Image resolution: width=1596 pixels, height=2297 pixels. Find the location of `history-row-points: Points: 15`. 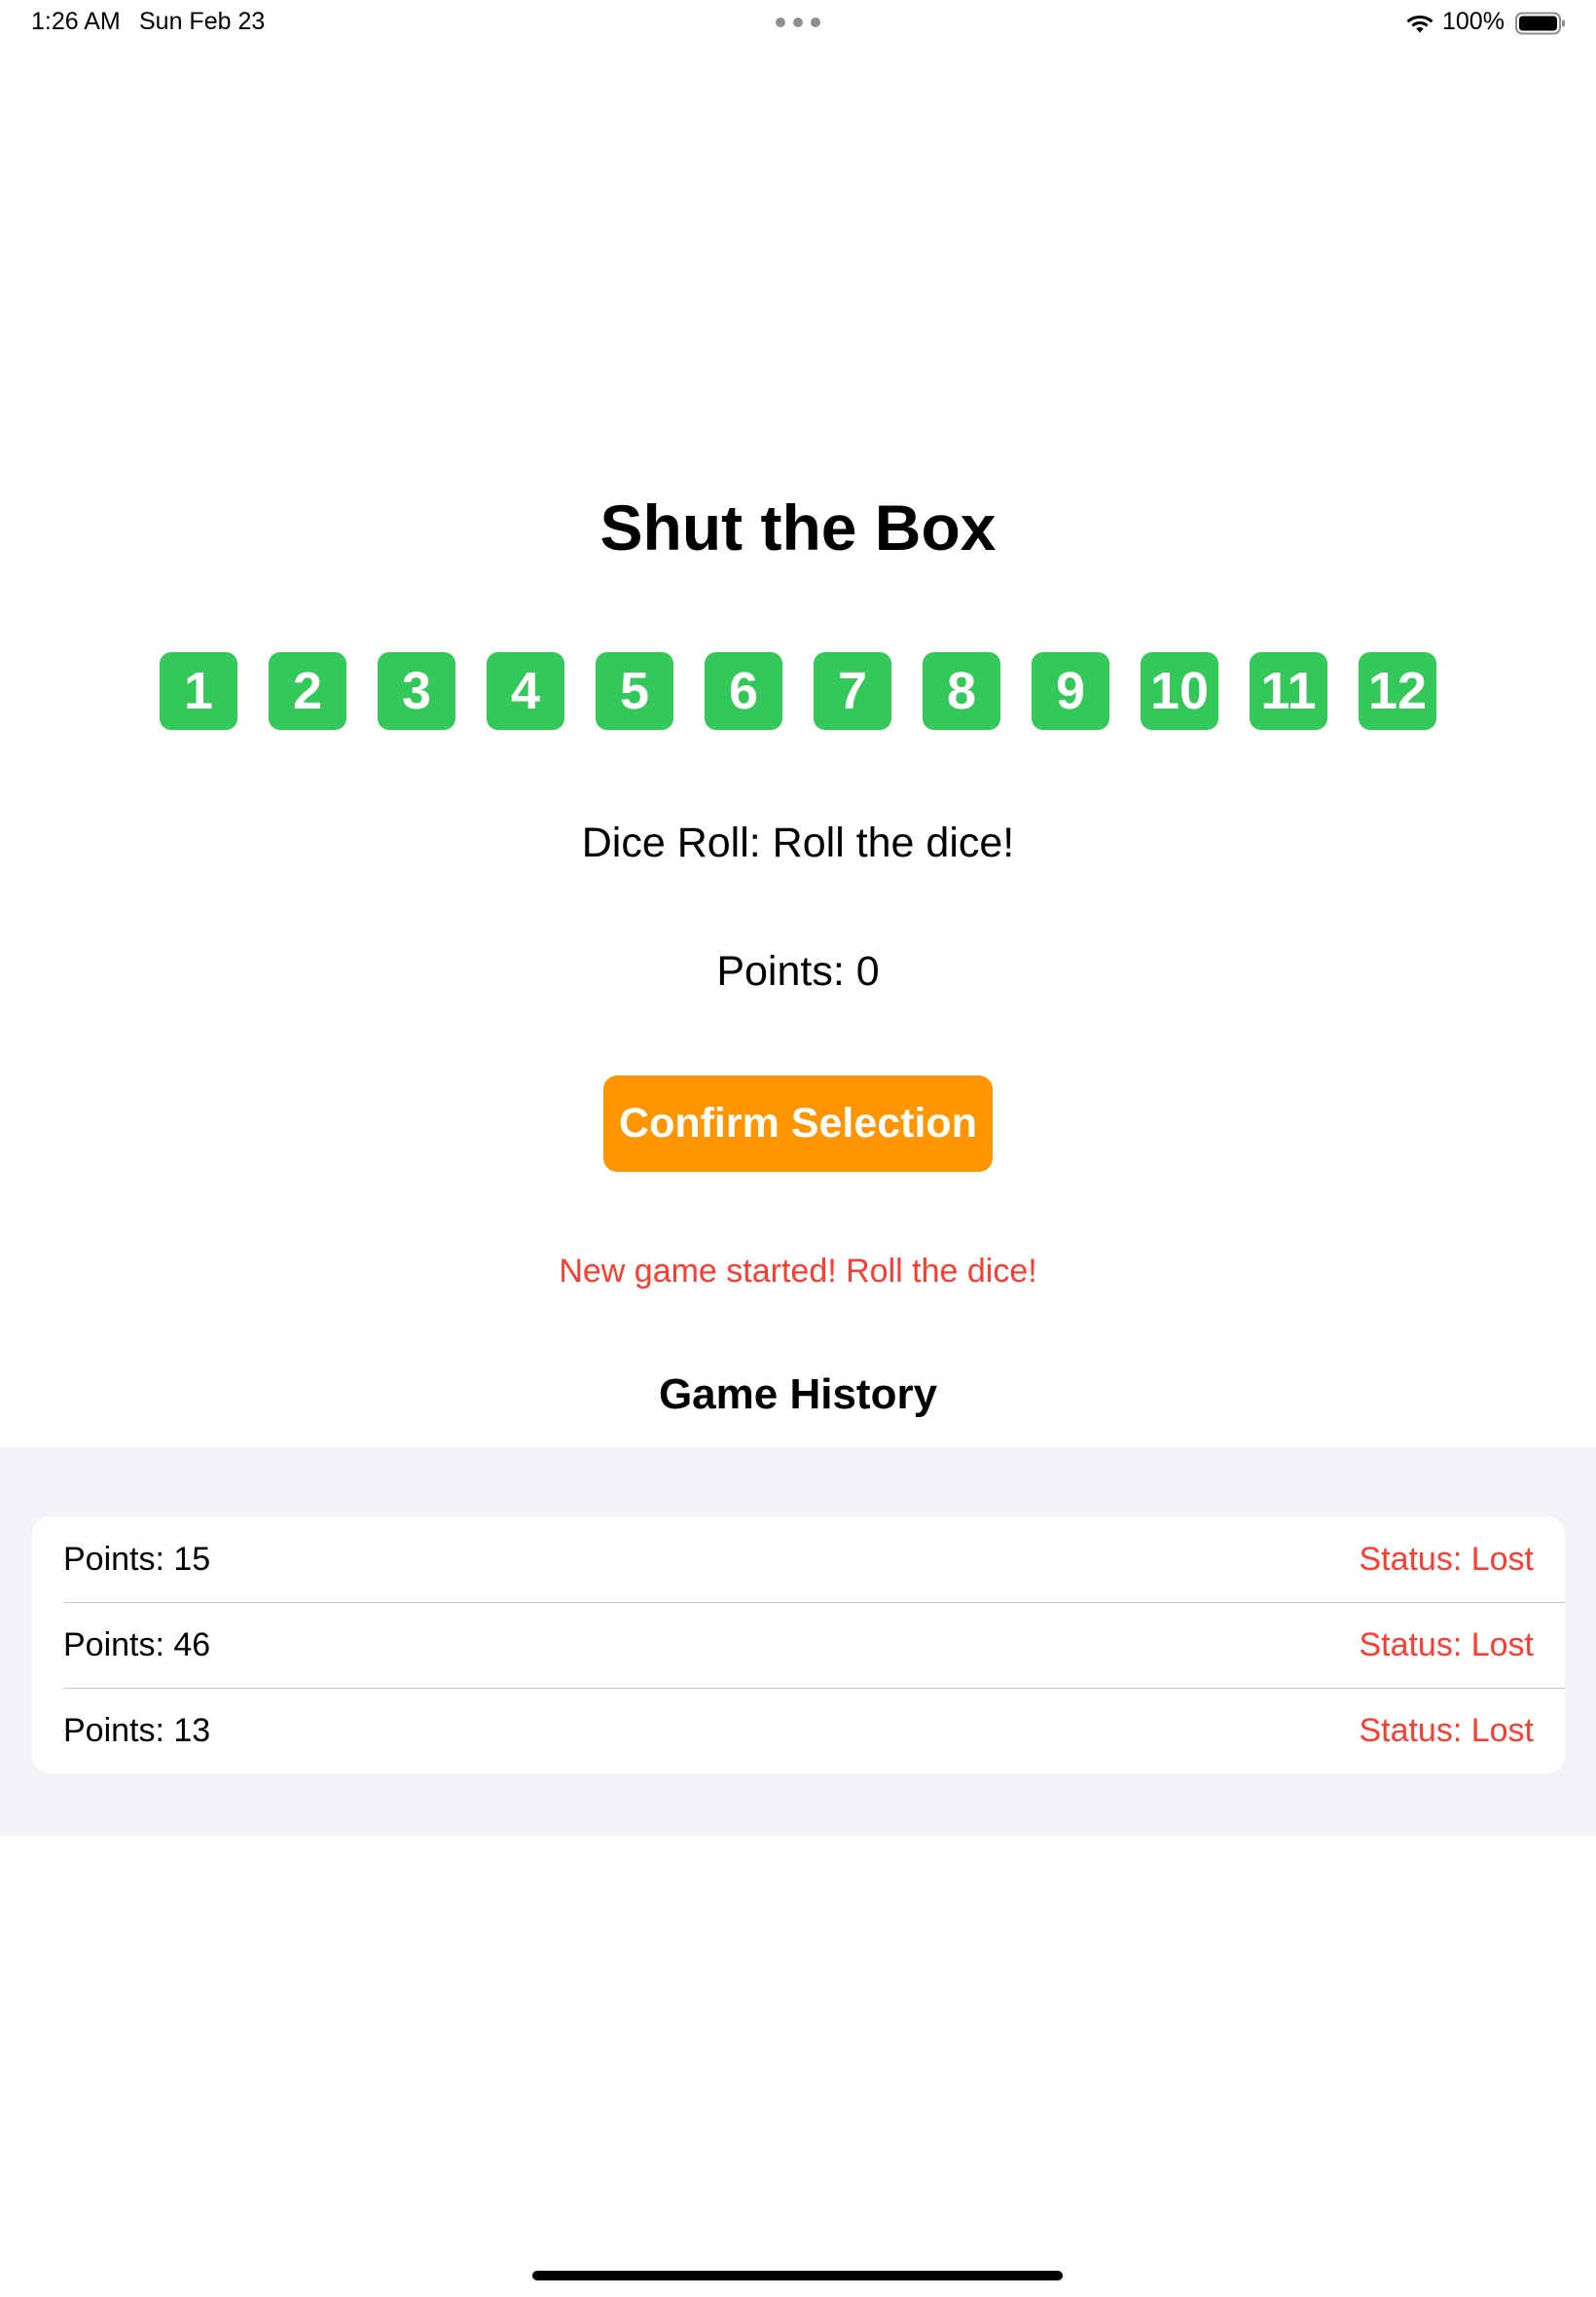

history-row-points: Points: 15 is located at coordinates (137, 1559).